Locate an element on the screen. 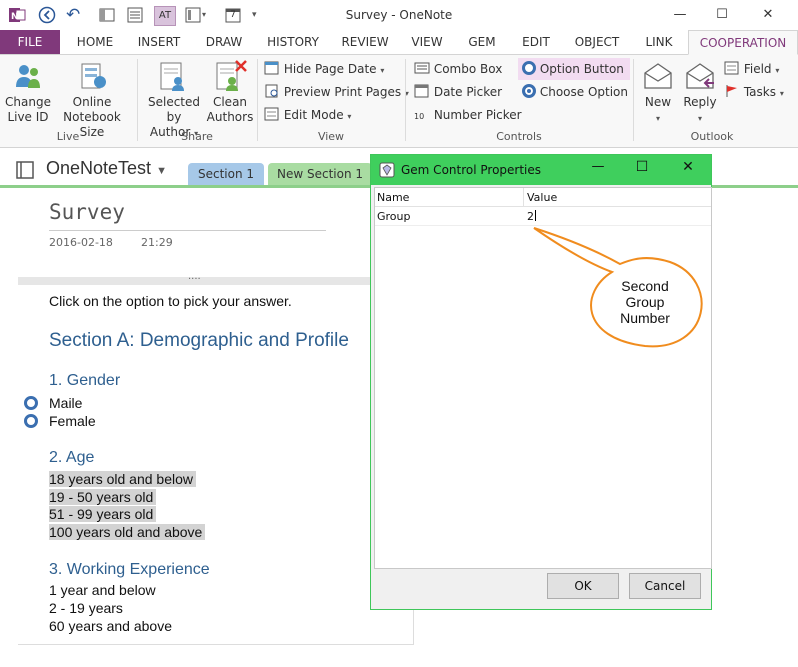 Image resolution: width=798 pixels, height=667 pixels. reply-label: Reply is located at coordinates (700, 102).